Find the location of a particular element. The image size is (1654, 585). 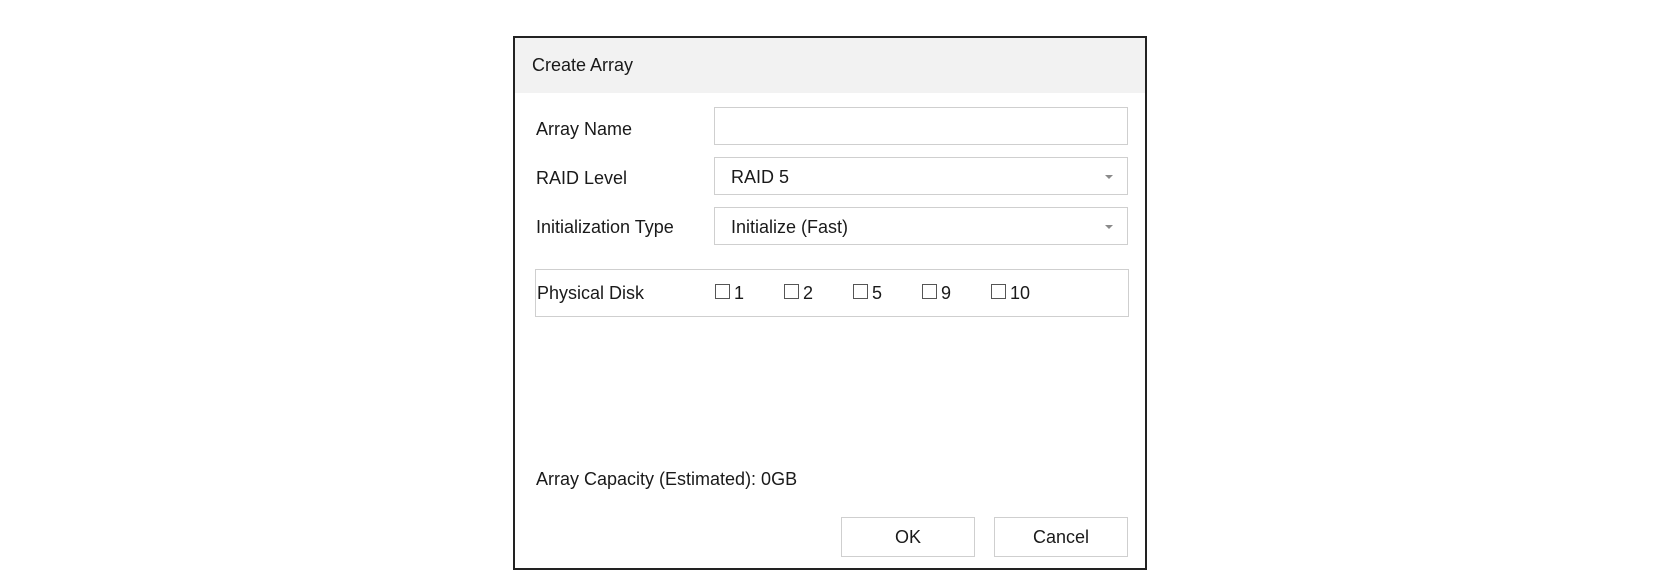

dialog-title: Create Array is located at coordinates (583, 65).